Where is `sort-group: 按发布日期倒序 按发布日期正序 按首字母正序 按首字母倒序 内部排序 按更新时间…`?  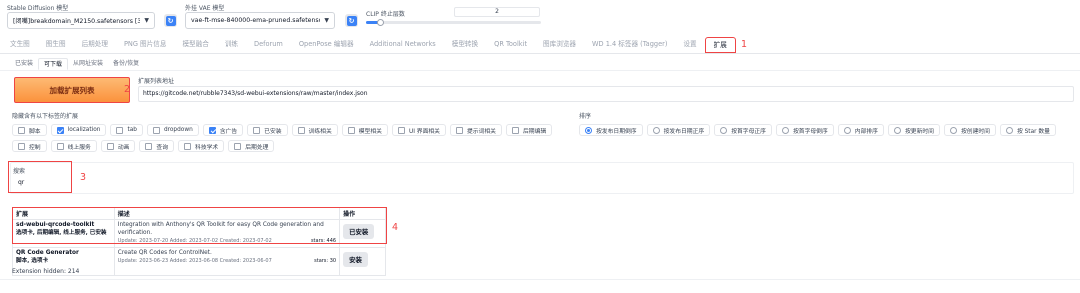 sort-group: 按发布日期倒序 按发布日期正序 按首字母正序 按首字母倒序 内部排序 按更新时间… is located at coordinates (817, 130).